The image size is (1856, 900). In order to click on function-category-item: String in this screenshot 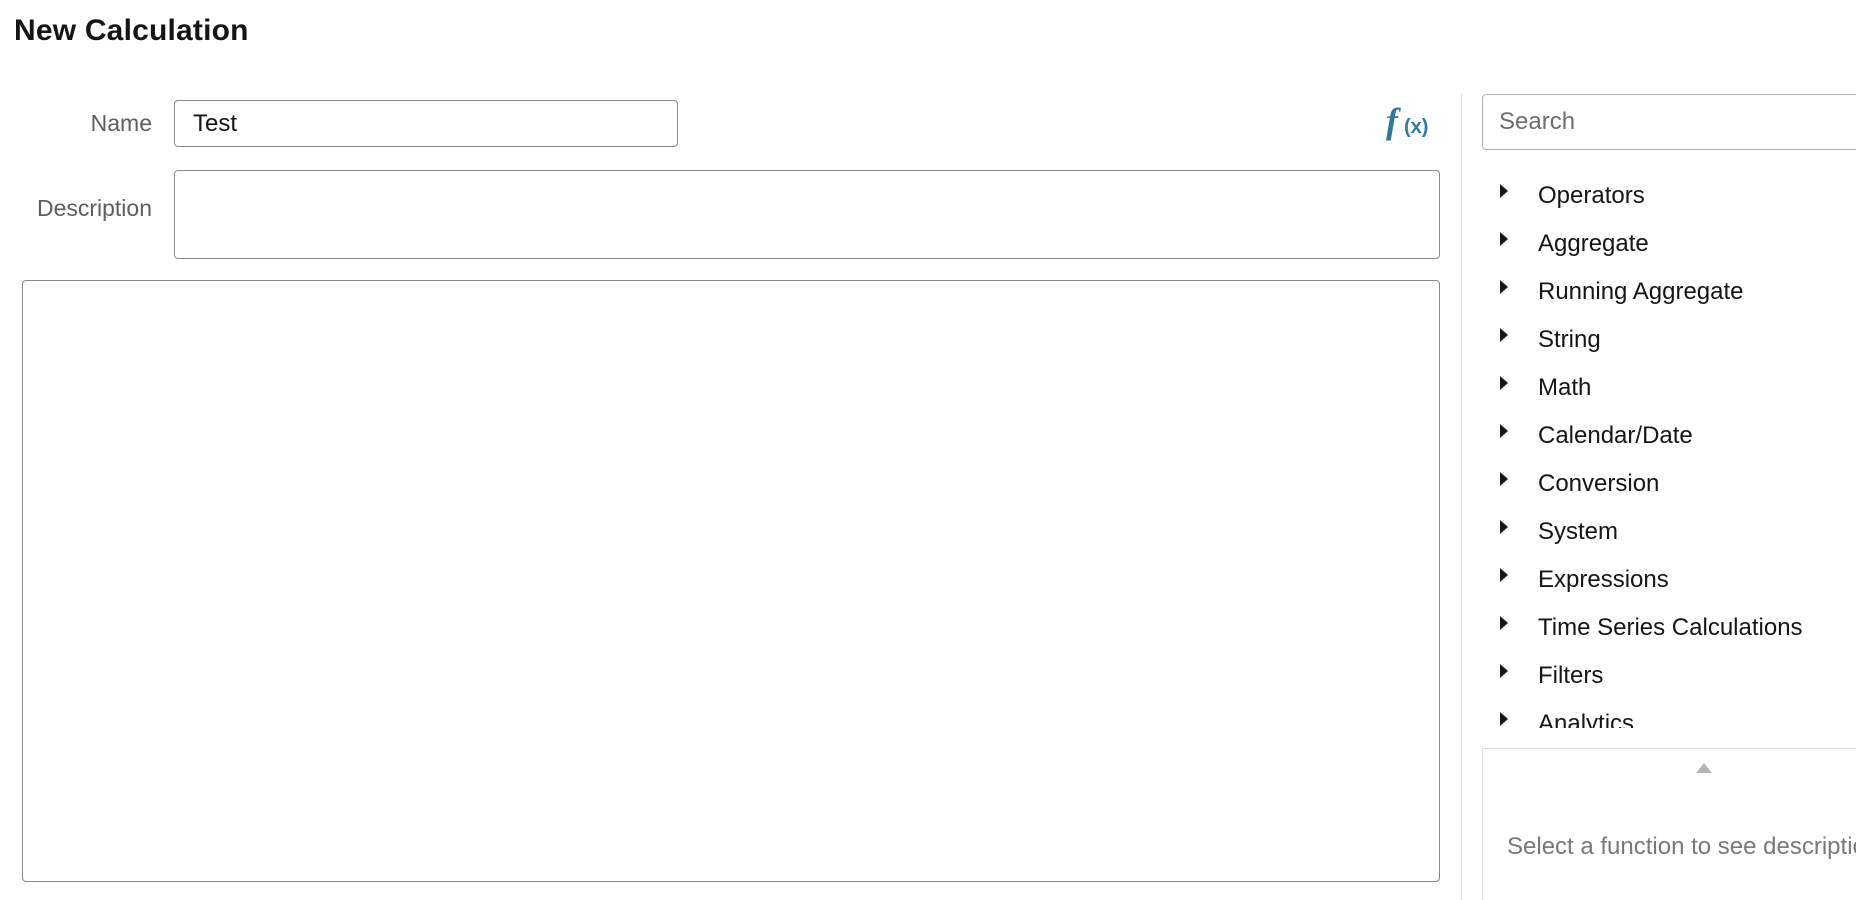, I will do `click(1669, 340)`.